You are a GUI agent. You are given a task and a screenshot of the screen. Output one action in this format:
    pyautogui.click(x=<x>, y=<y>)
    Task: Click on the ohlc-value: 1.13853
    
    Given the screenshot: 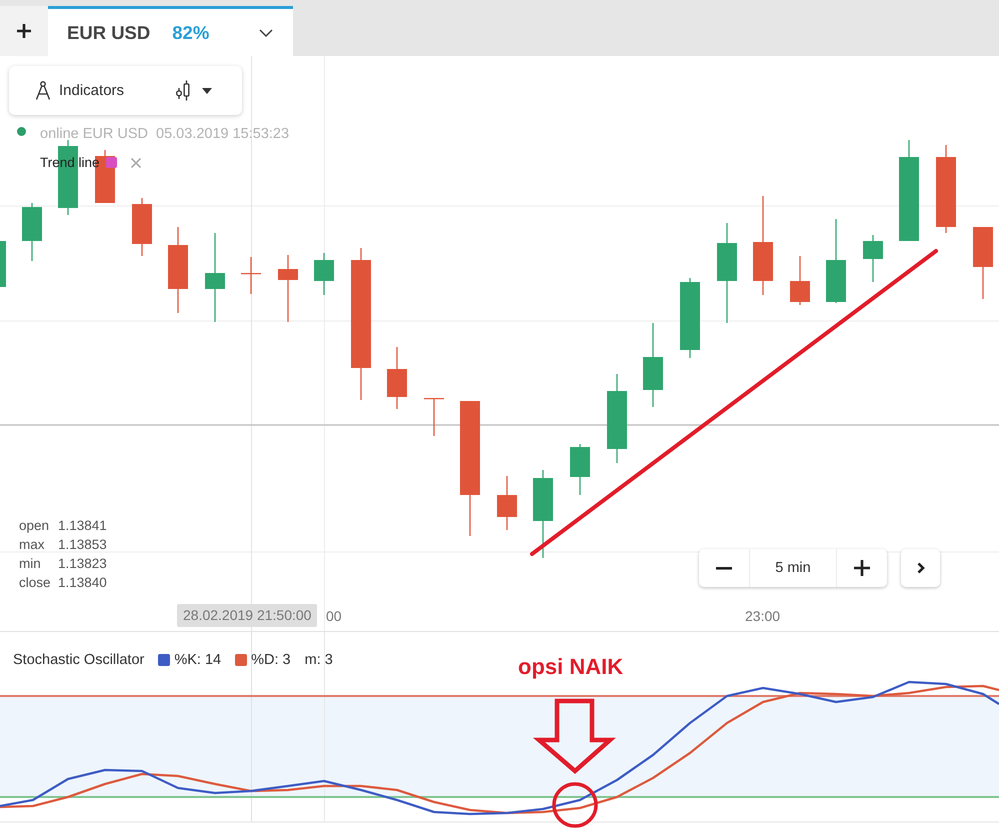 What is the action you would take?
    pyautogui.click(x=82, y=545)
    